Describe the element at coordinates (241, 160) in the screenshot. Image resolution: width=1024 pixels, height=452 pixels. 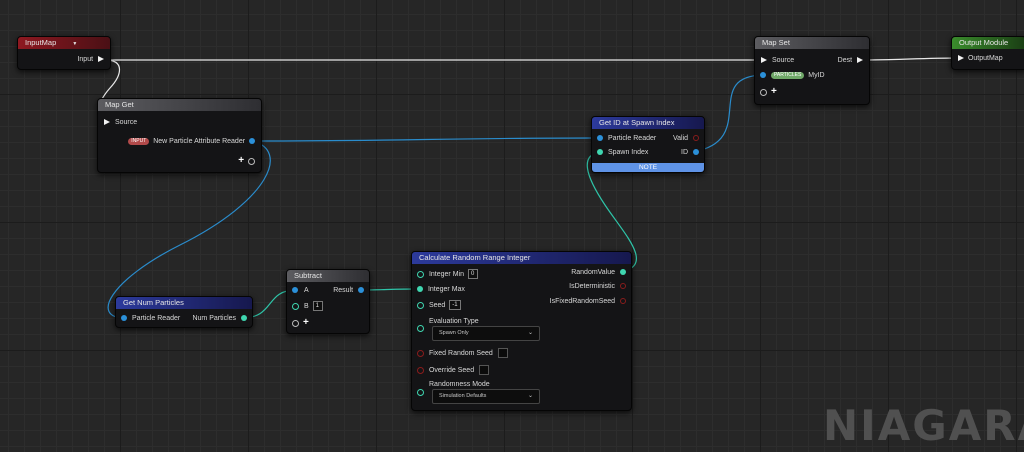
I see `add-pin-icon: +` at that location.